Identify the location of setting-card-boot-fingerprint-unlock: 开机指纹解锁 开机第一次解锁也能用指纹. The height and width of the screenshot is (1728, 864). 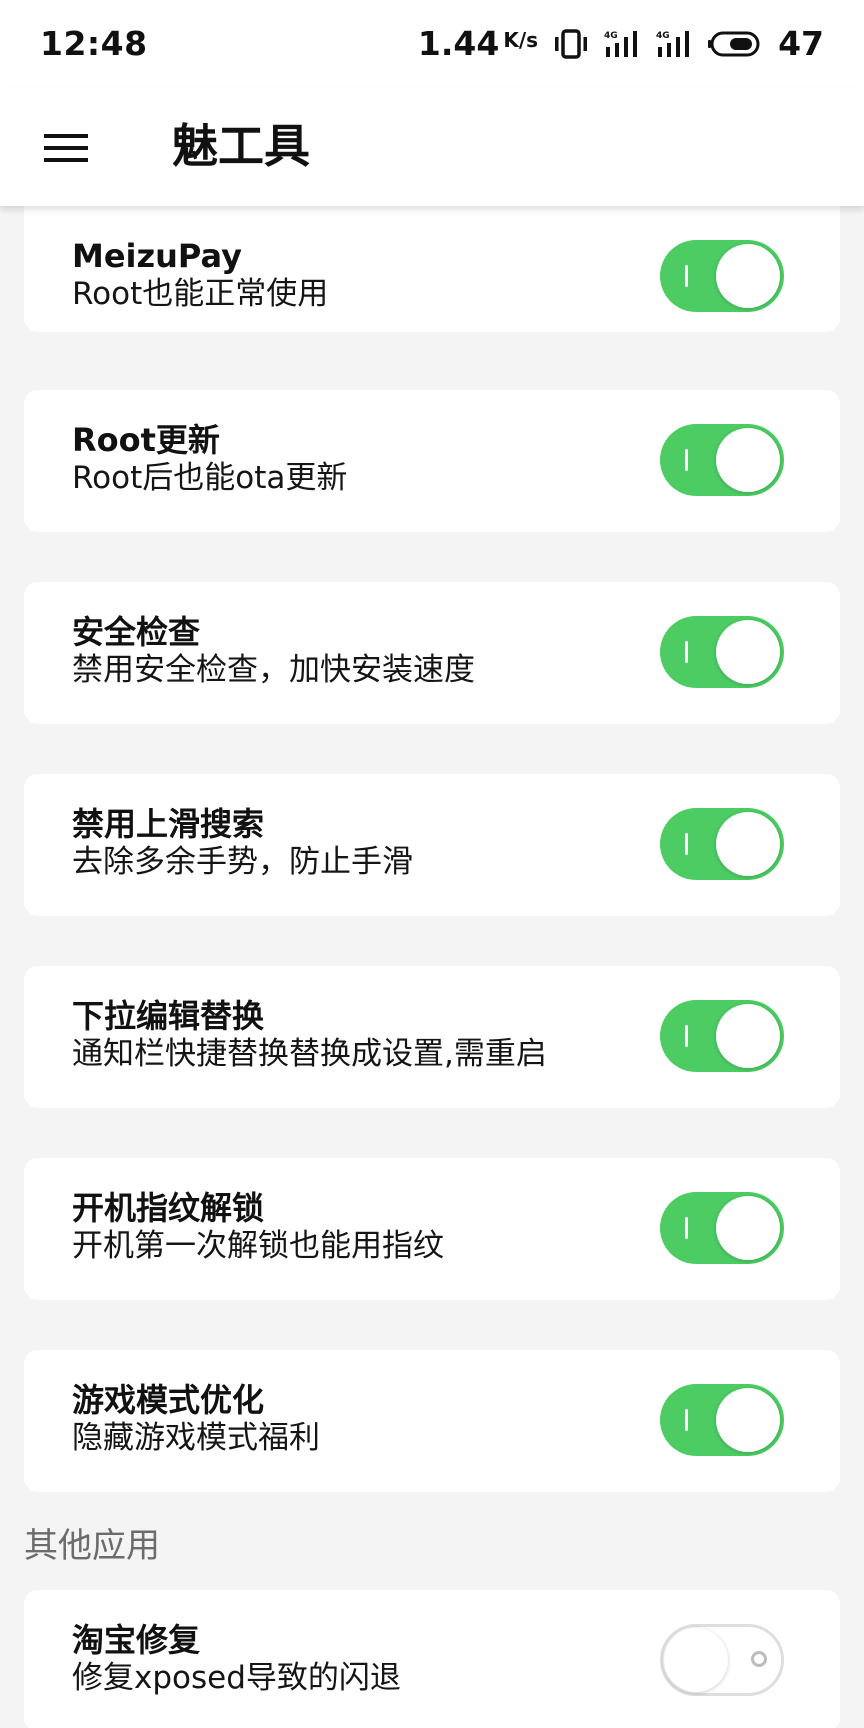
(432, 1229).